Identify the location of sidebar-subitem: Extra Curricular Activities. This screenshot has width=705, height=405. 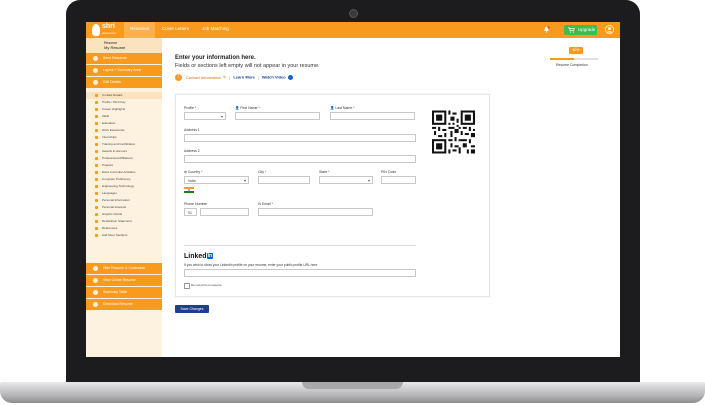
(124, 172).